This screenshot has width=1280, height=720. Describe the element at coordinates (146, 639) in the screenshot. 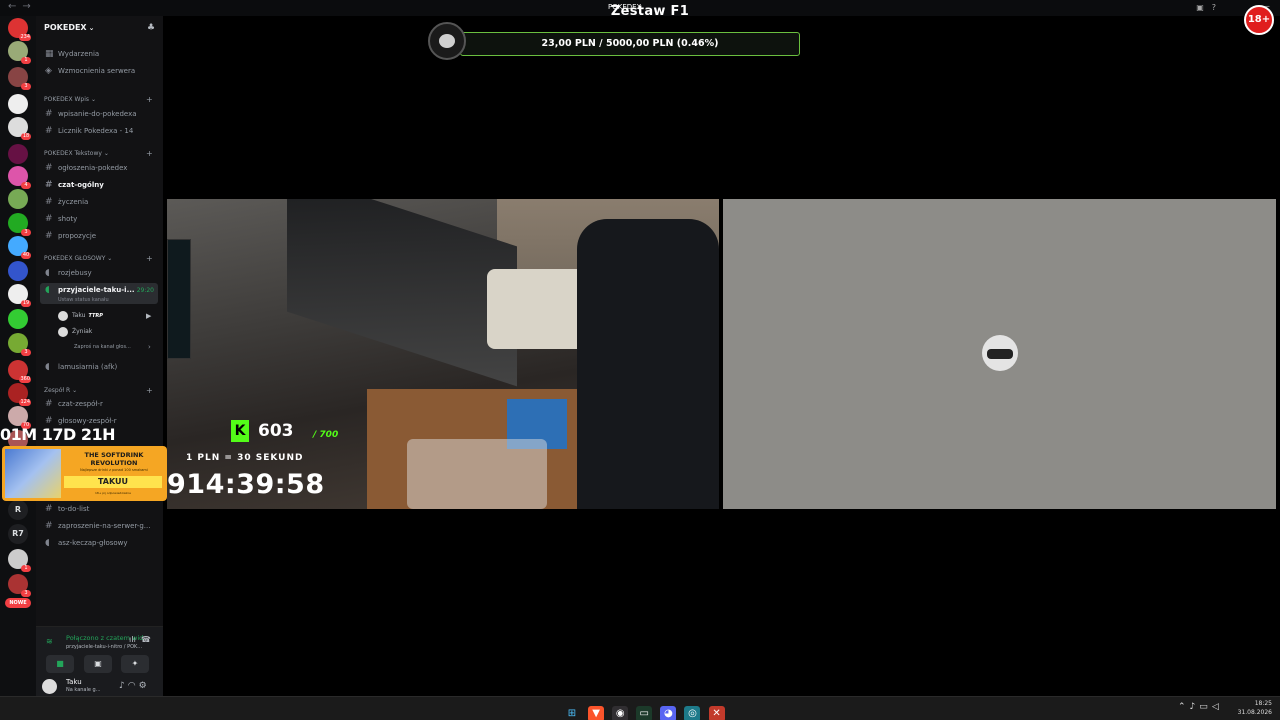

I see `disconnect-icon: ☎` at that location.